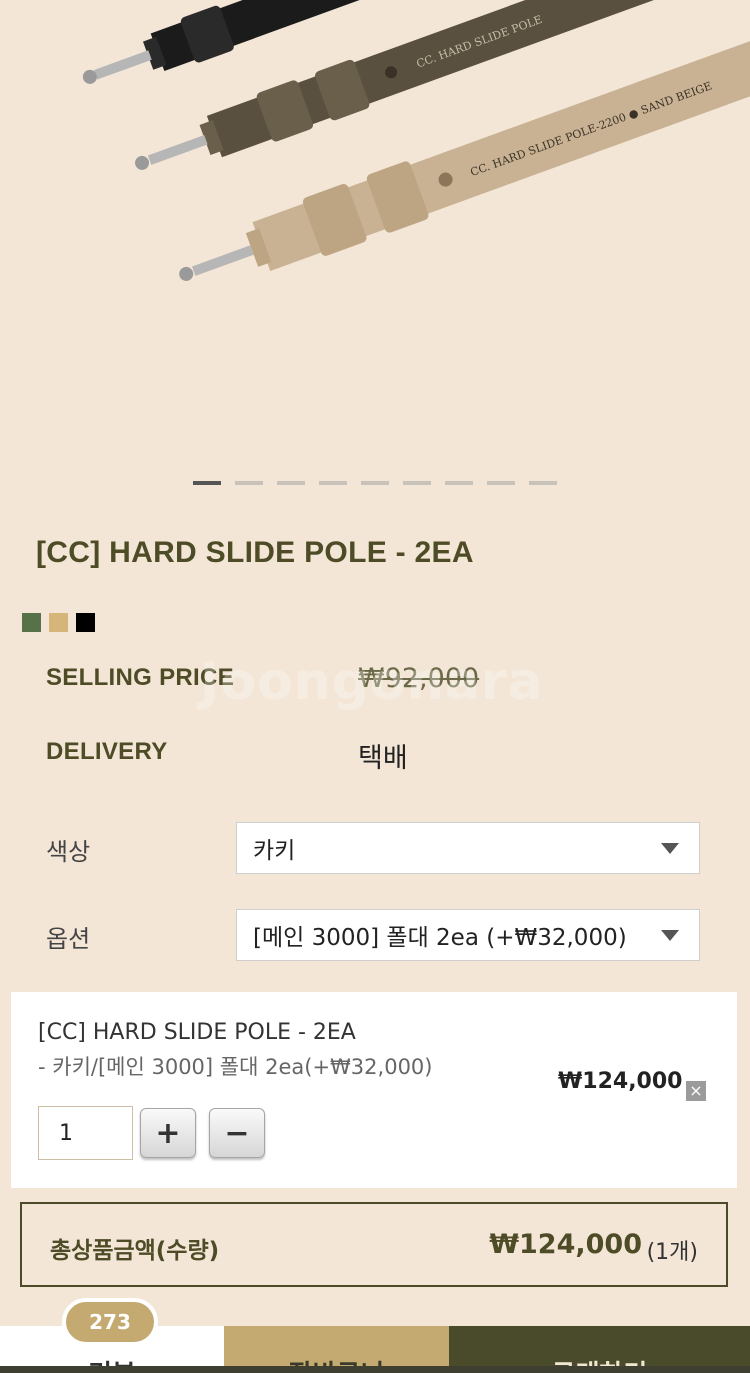 The width and height of the screenshot is (750, 1373). I want to click on color-swatches, so click(58, 622).